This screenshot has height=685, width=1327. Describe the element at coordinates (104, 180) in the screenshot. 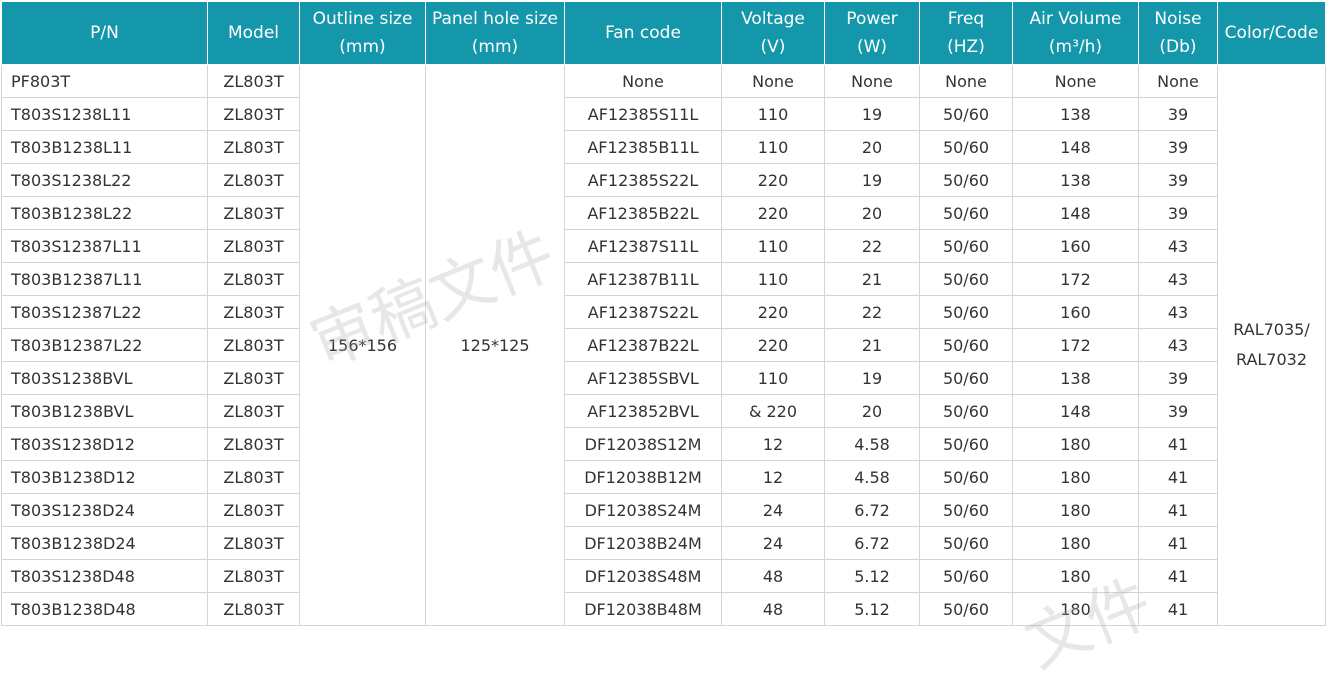

I see `cell-pn: T803S1238L22` at that location.